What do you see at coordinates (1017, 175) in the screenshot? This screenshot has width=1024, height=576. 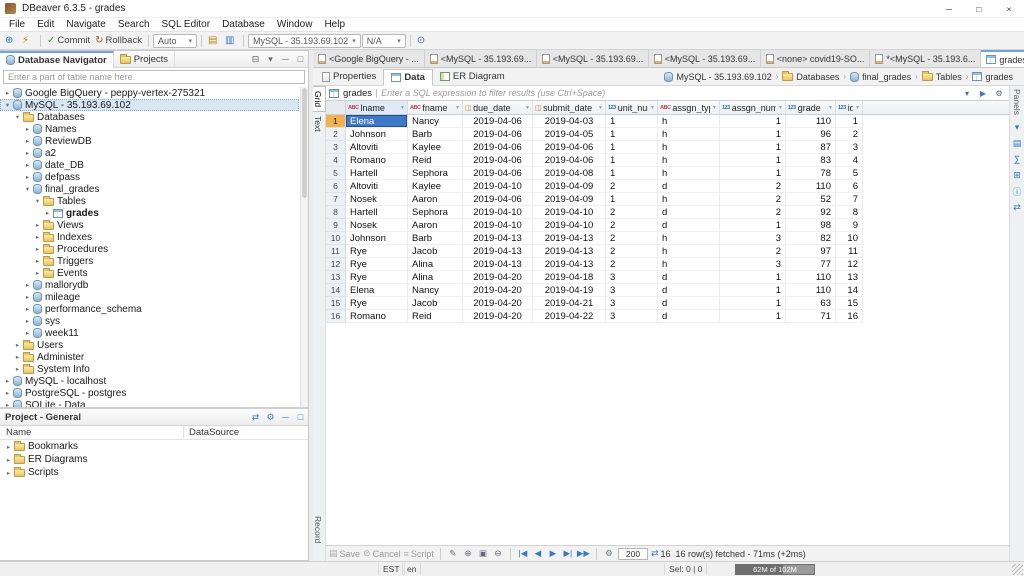 I see `grouping-panel-icon: ⊞` at bounding box center [1017, 175].